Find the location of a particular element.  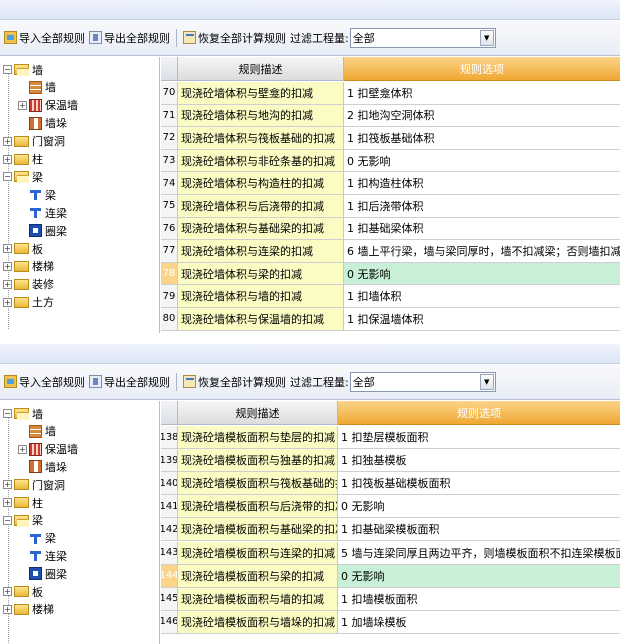

rule-option-cell: 1 扣后浇带体积 is located at coordinates (482, 206).